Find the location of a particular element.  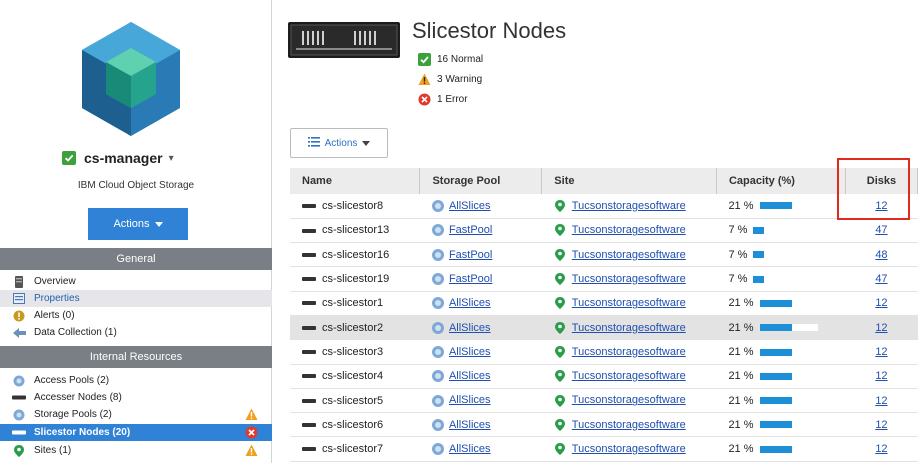

normal-check-icon is located at coordinates (69, 158).